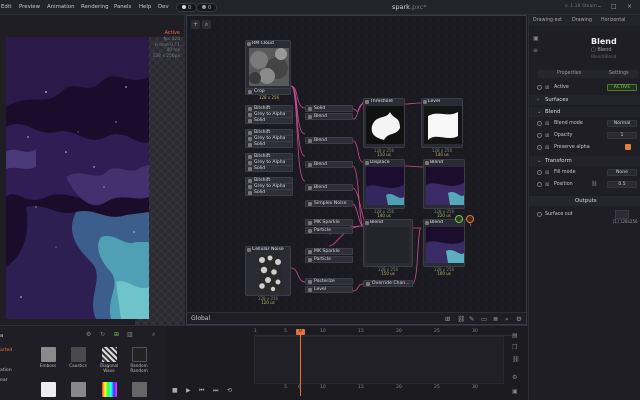  What do you see at coordinates (145, 7) in the screenshot?
I see `menu-help: Help` at bounding box center [145, 7].